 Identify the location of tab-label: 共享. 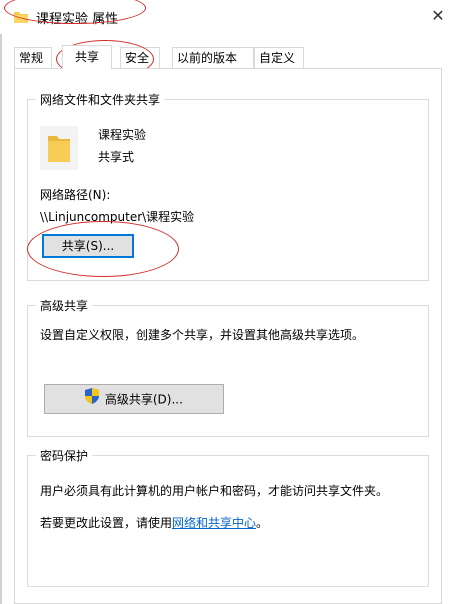
(86, 57).